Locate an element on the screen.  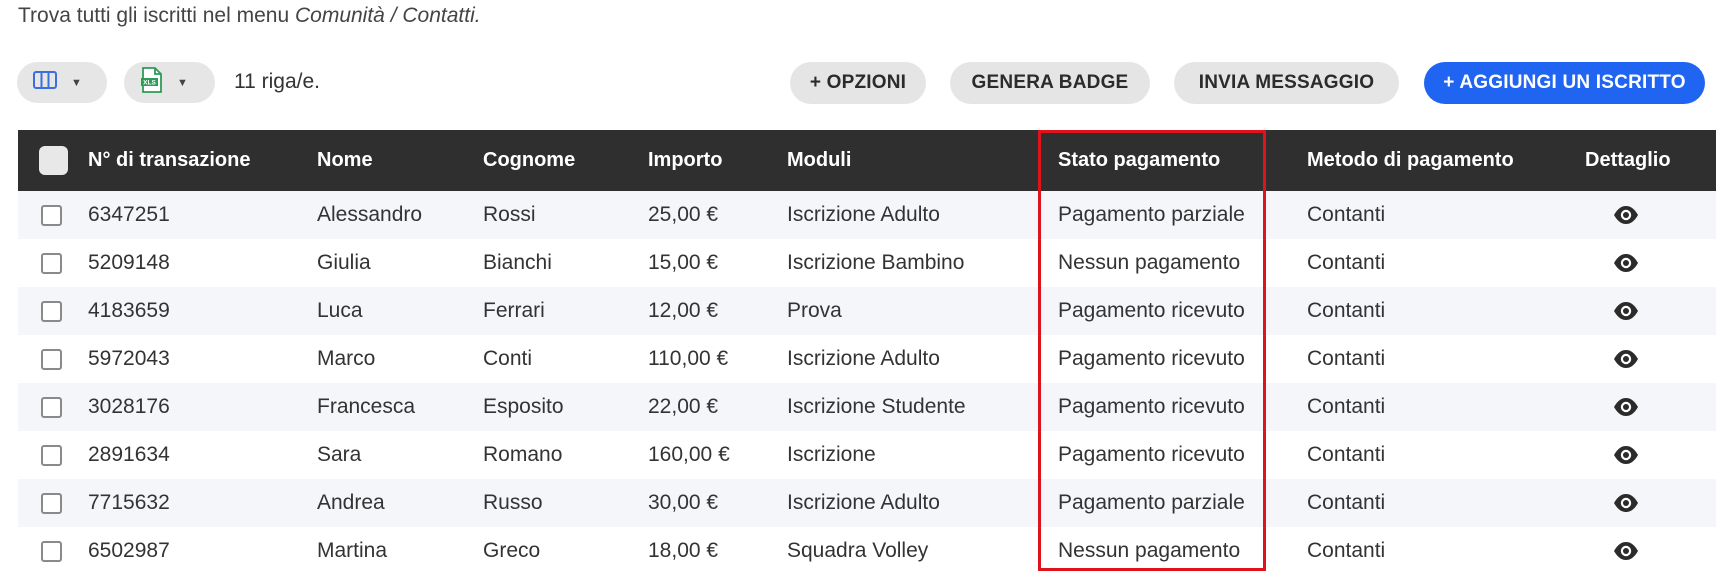
select-all-checkbox is located at coordinates (53, 160).